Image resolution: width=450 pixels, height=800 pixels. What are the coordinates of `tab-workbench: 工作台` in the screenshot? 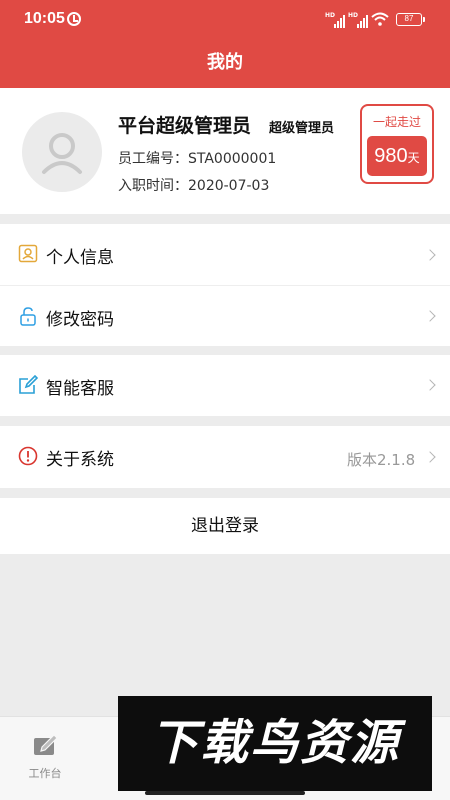 It's located at (45, 758).